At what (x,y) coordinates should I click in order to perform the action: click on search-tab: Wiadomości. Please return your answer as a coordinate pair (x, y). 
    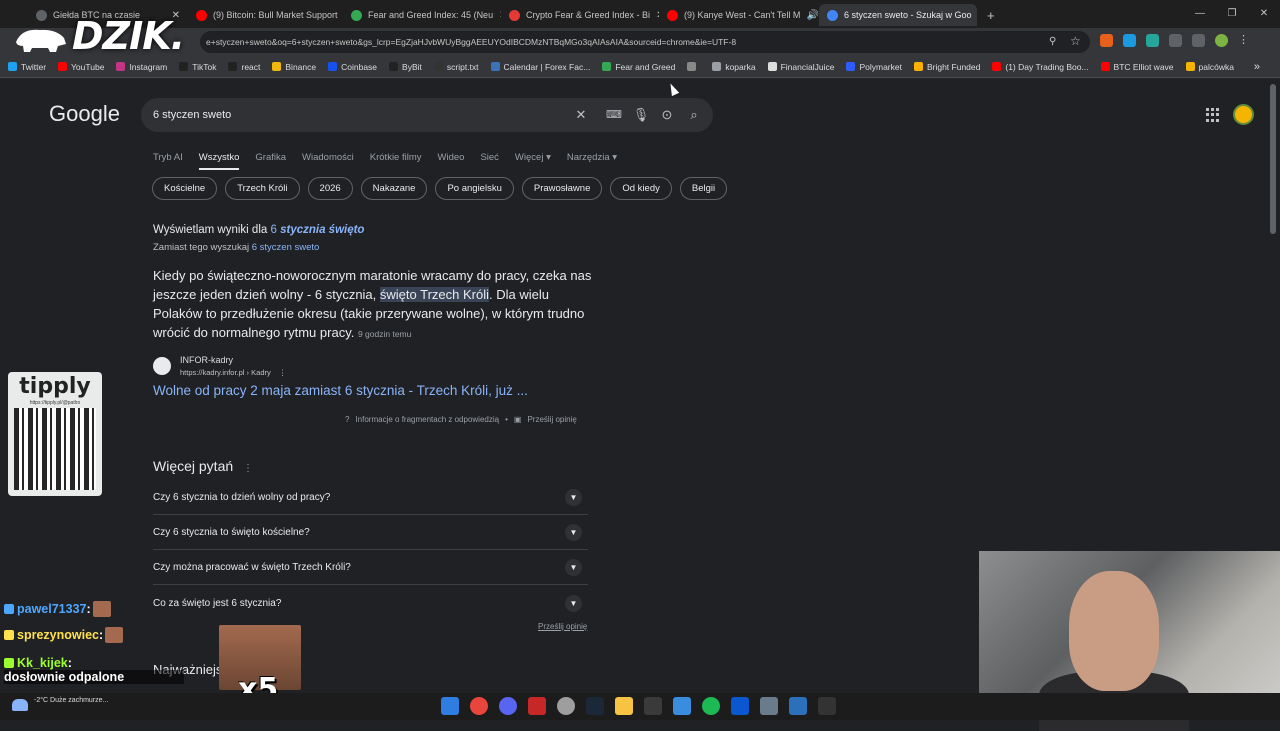
    Looking at the image, I should click on (328, 161).